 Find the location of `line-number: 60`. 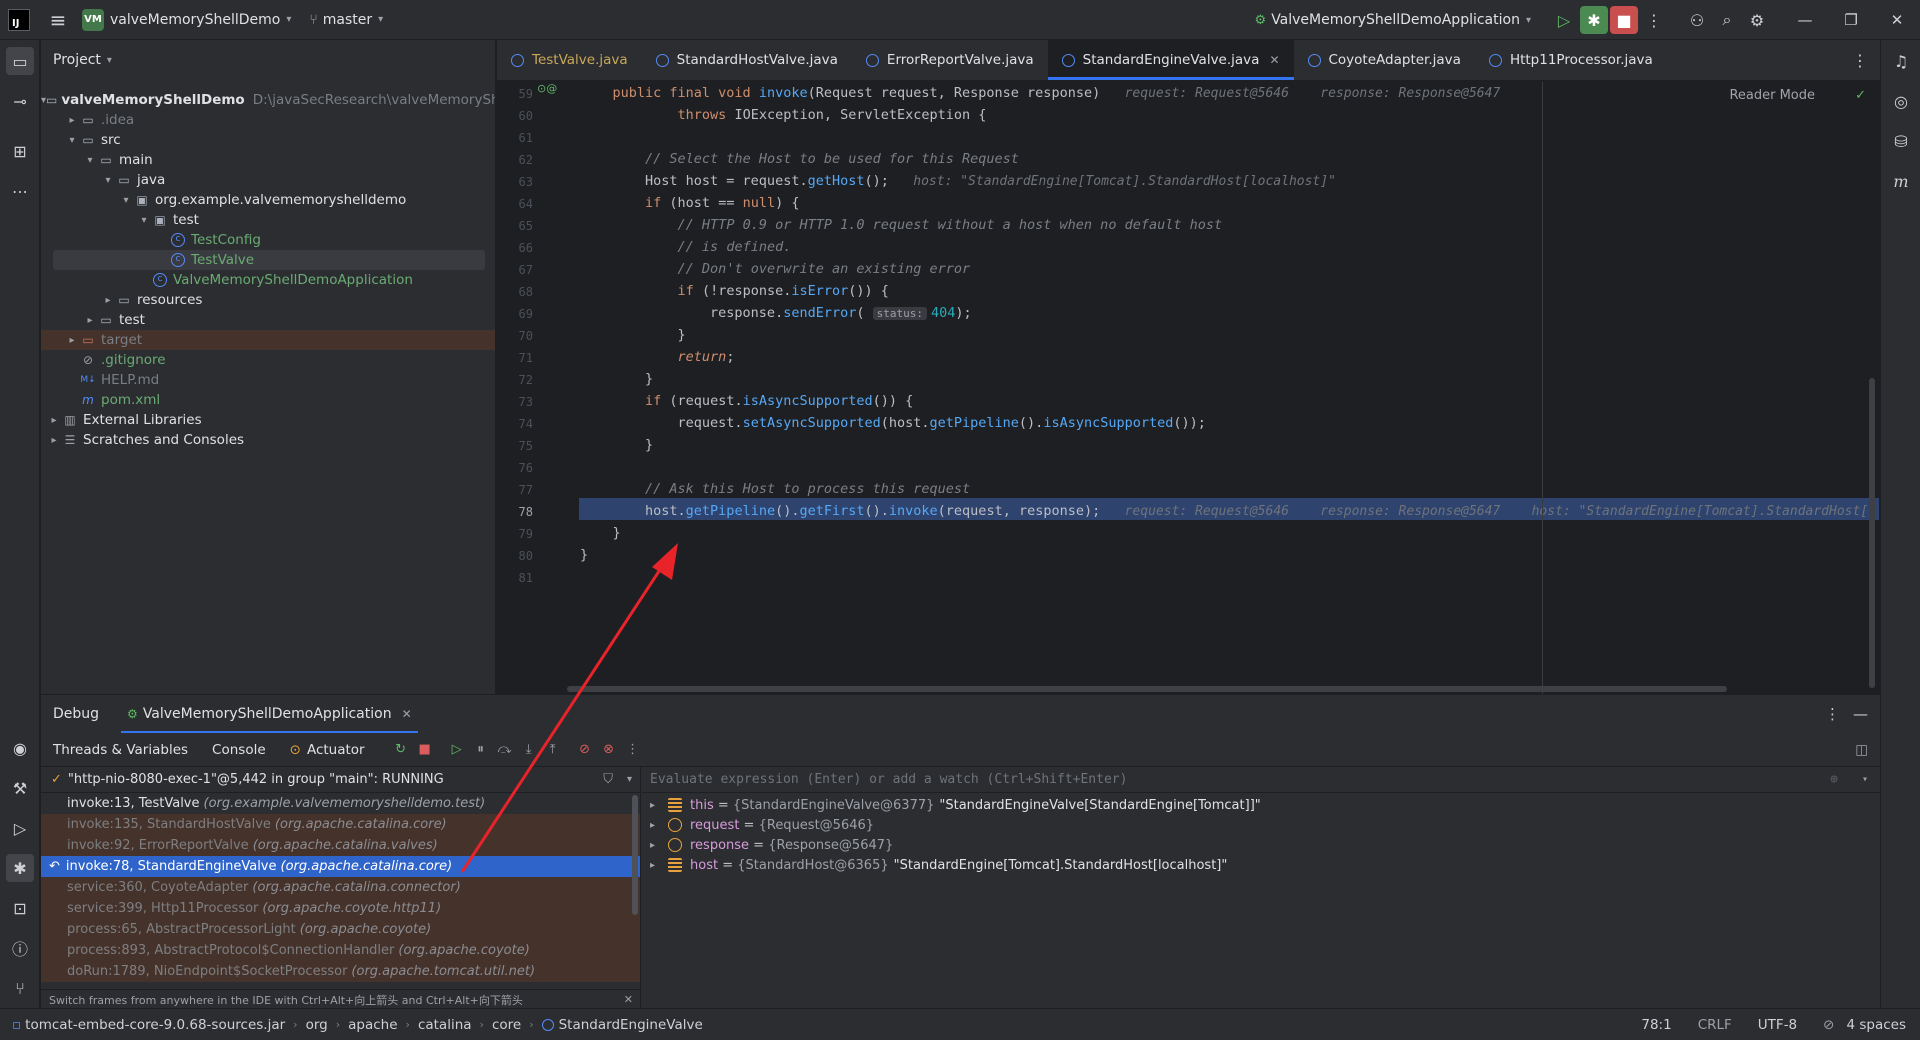

line-number: 60 is located at coordinates (515, 116).